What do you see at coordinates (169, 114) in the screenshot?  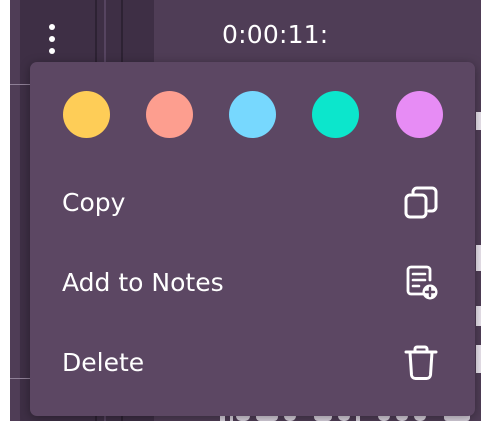 I see `color-swatch-salmon` at bounding box center [169, 114].